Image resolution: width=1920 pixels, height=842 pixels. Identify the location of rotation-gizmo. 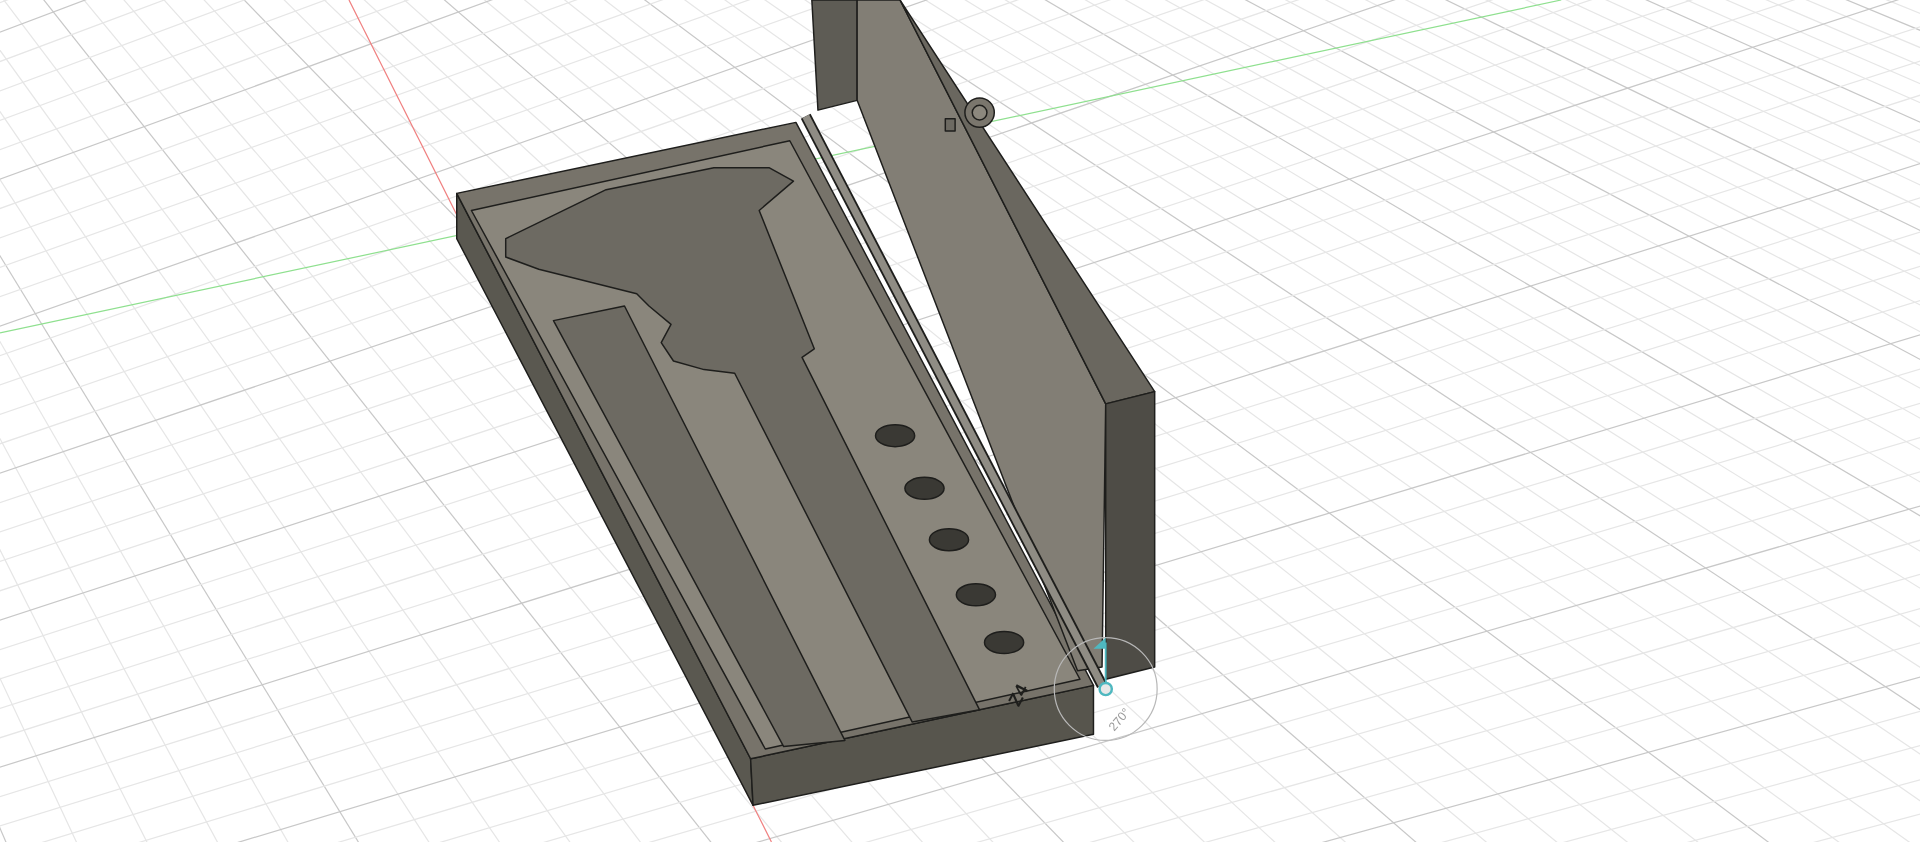
(1105, 689).